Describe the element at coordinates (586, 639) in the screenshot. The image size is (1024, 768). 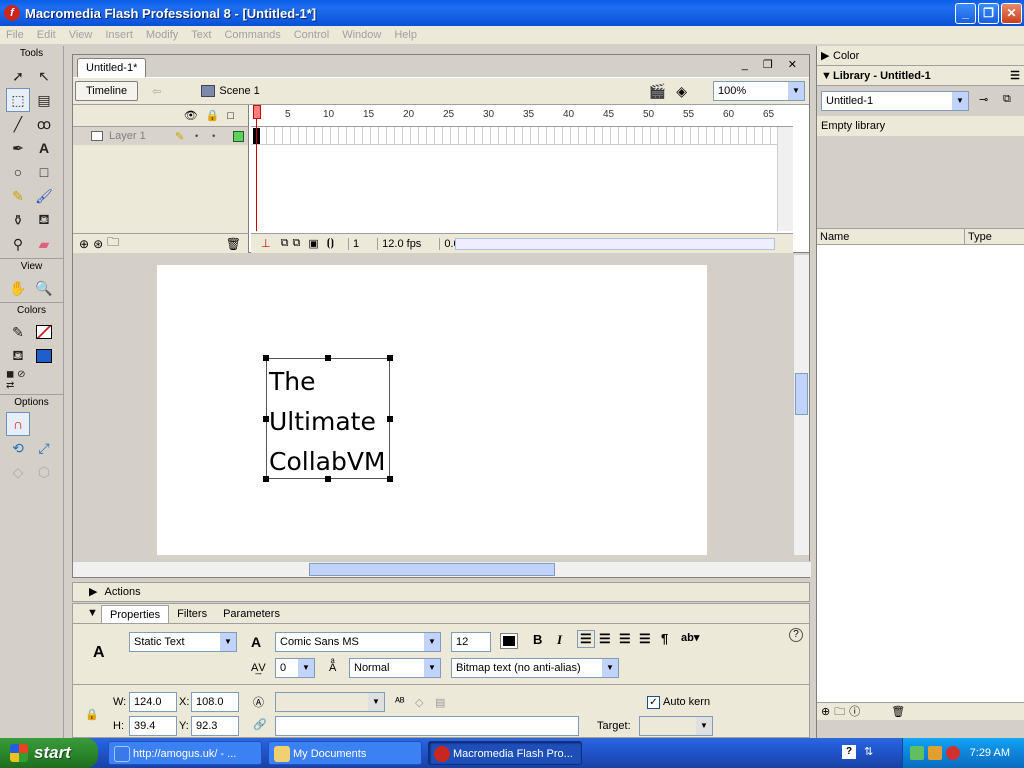
I see `align-left-icon: ☰` at that location.